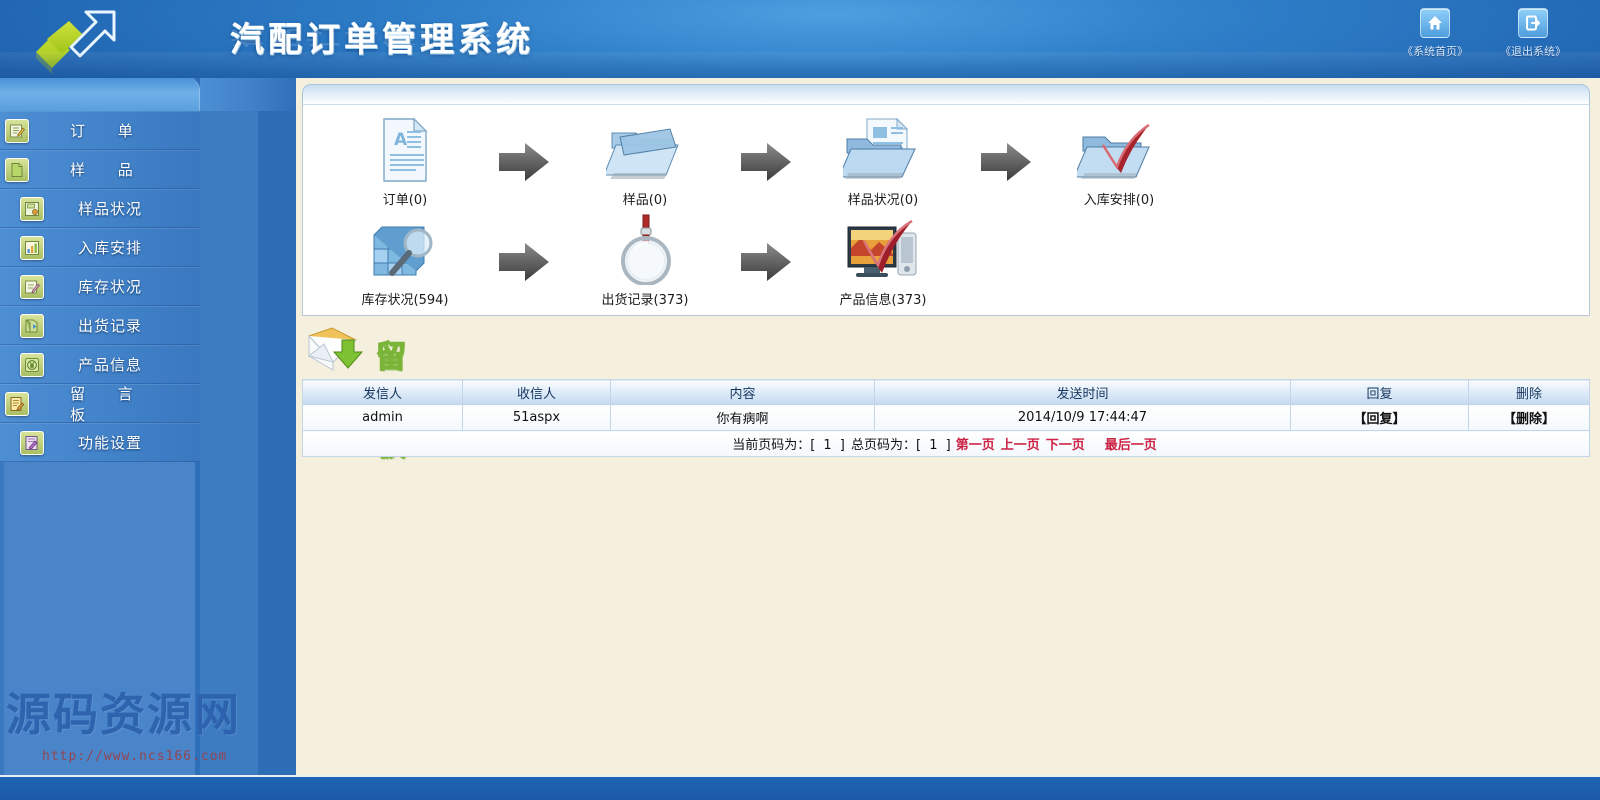 The image size is (1600, 800). Describe the element at coordinates (1082, 392) in the screenshot. I see `column-header-time: 发送时间` at that location.